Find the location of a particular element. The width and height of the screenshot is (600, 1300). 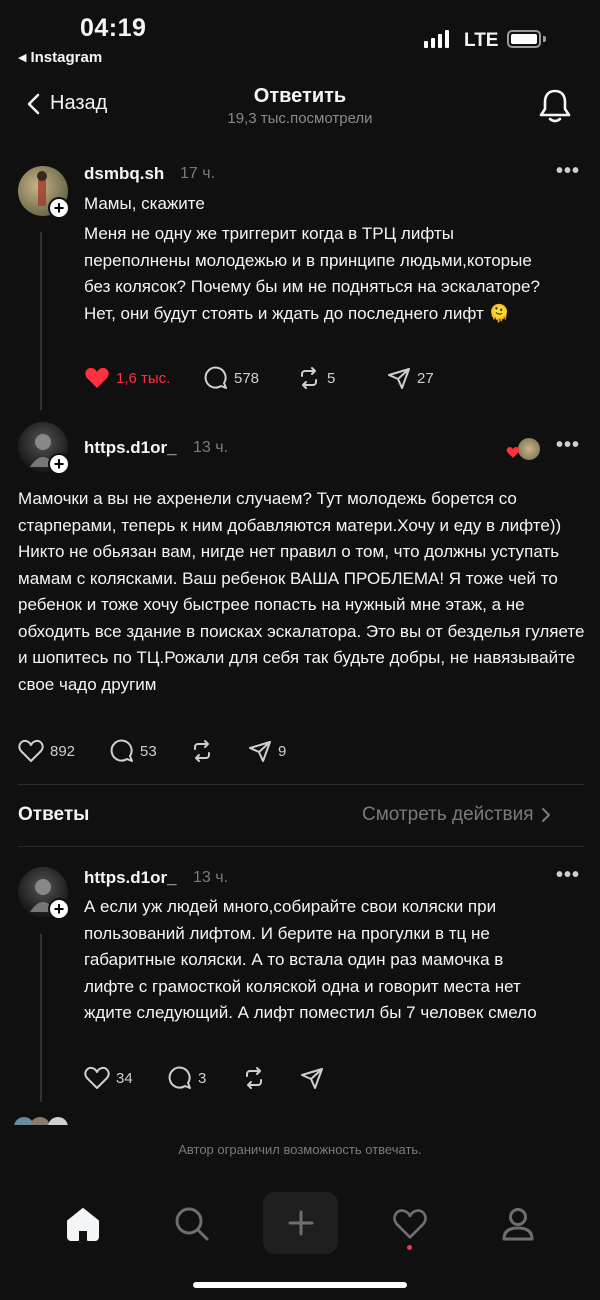

comment-button: 53 is located at coordinates (150, 751).